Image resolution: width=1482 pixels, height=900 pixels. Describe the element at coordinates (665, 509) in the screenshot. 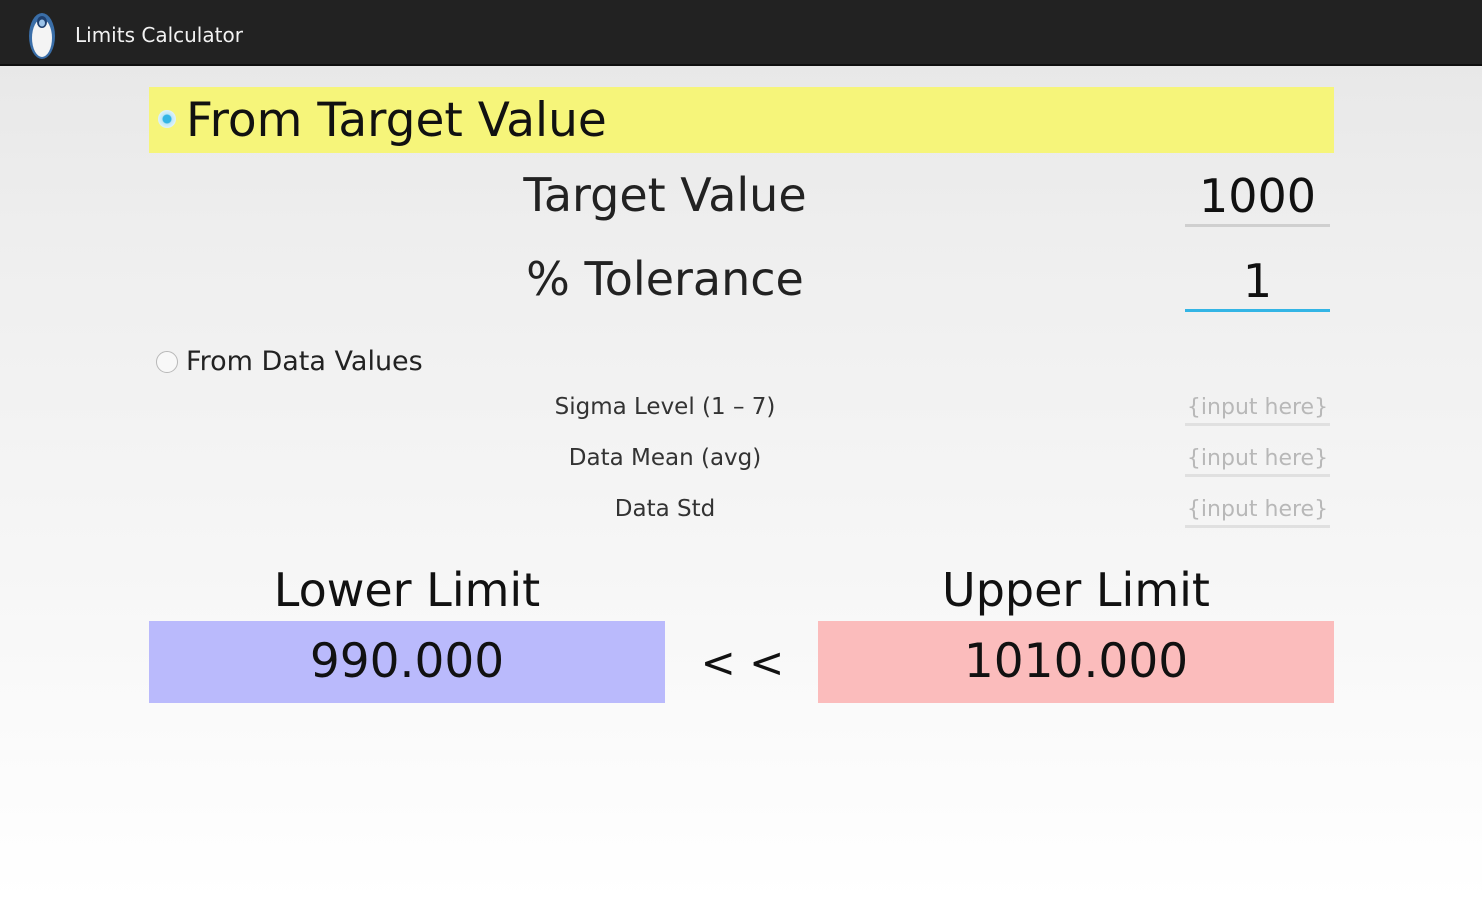

I see `data-std-label: Data Std` at that location.